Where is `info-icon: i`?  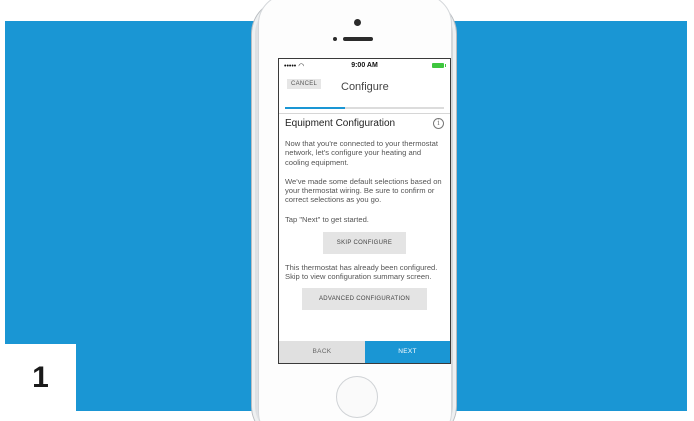 info-icon: i is located at coordinates (438, 123).